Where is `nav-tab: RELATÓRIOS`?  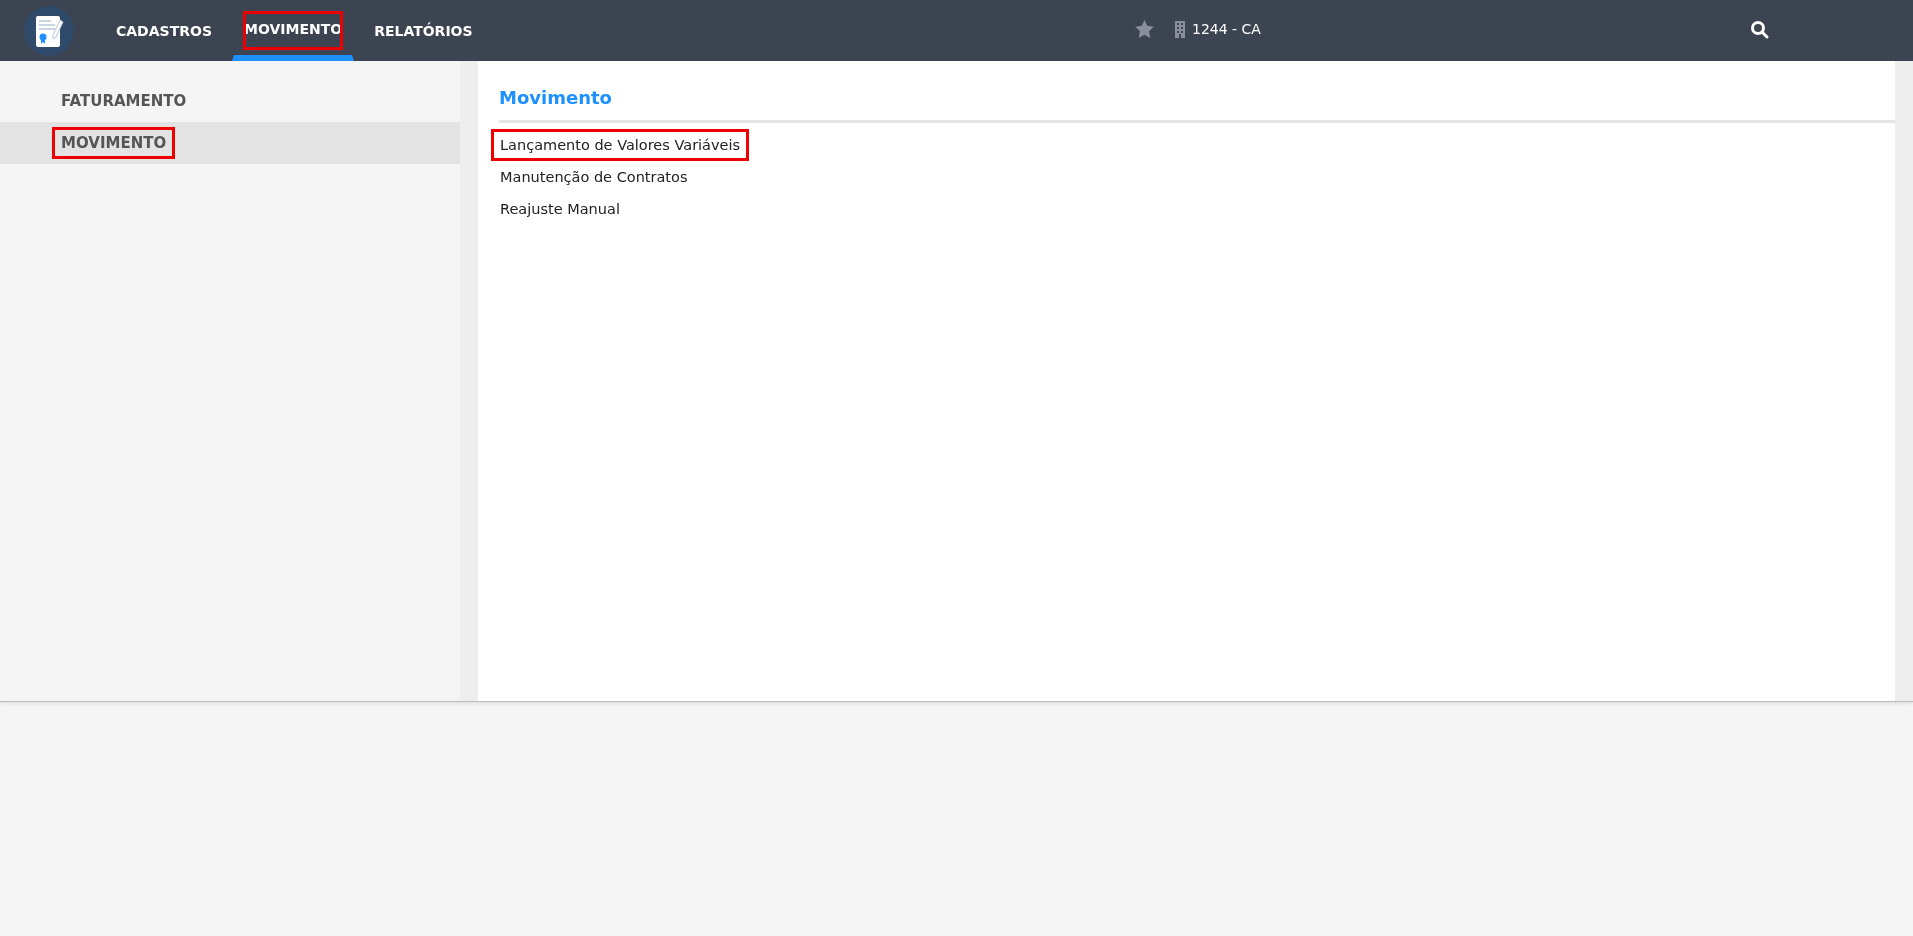
nav-tab: RELATÓRIOS is located at coordinates (423, 30).